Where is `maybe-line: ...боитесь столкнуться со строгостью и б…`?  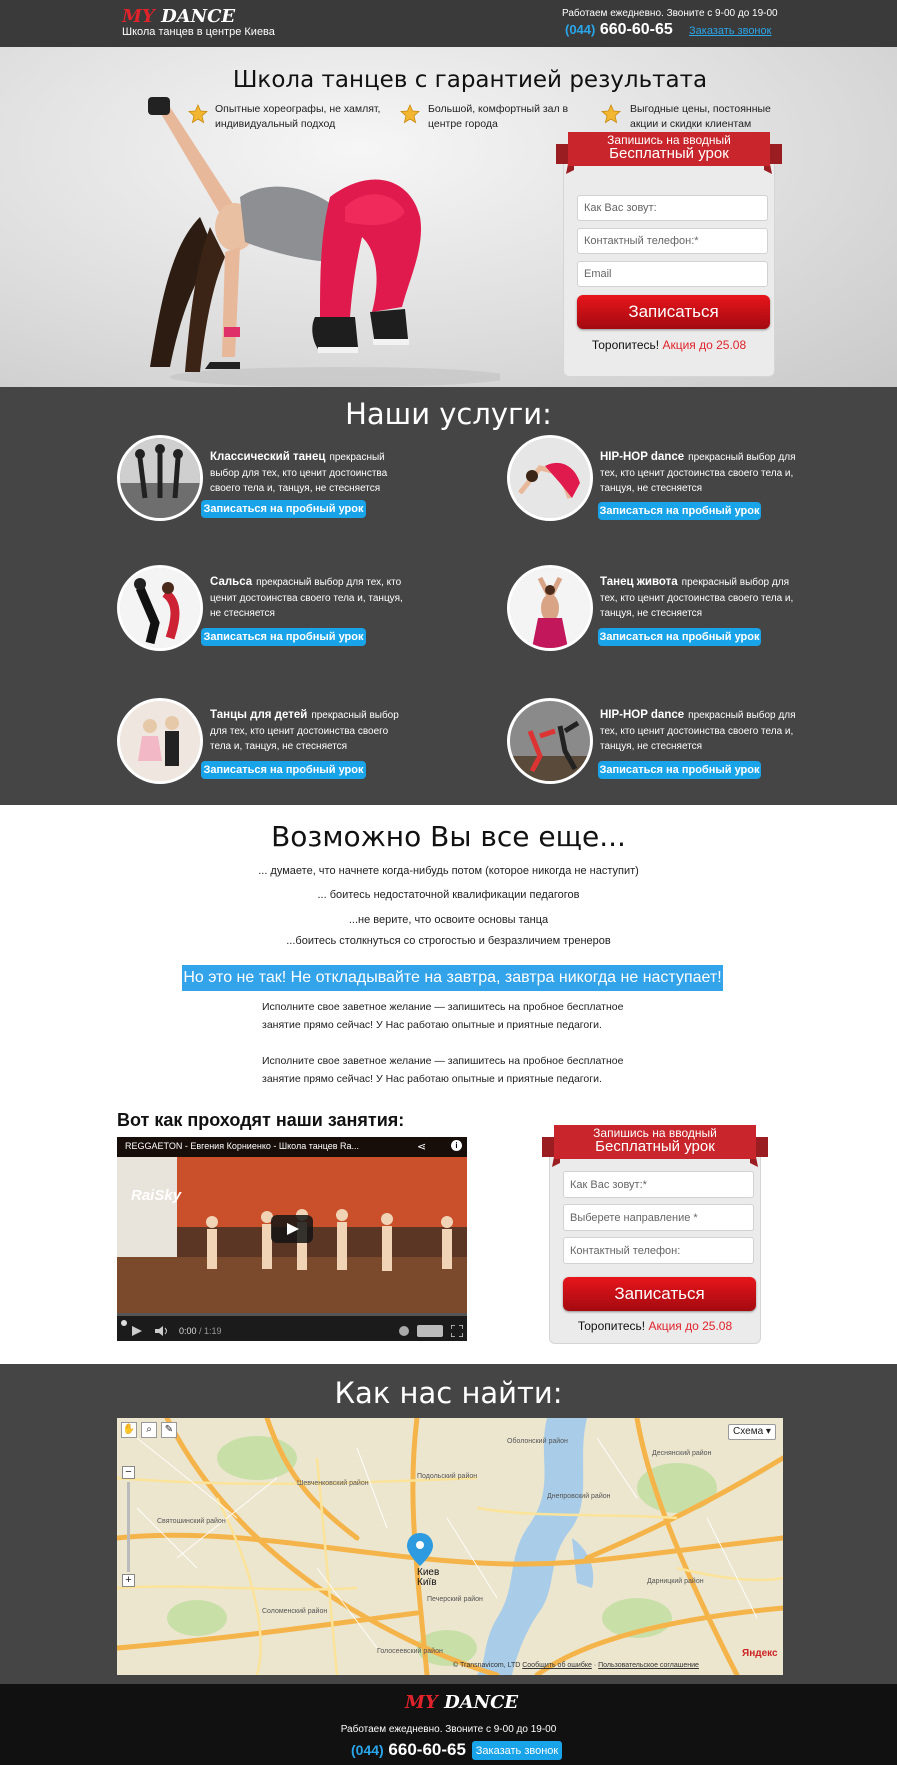
maybe-line: ...боитесь столкнуться со строгостью и б… is located at coordinates (448, 941).